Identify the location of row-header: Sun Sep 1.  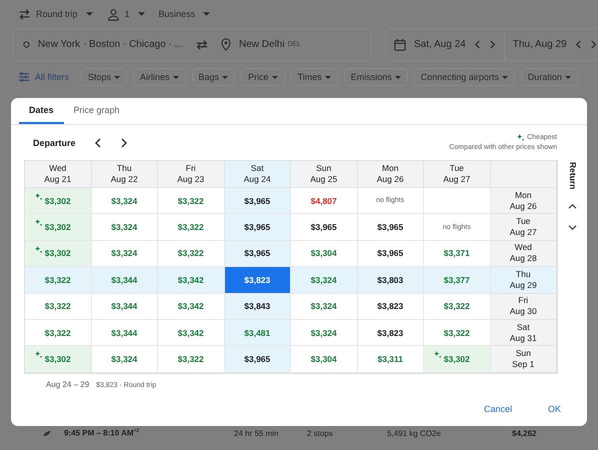
(523, 359).